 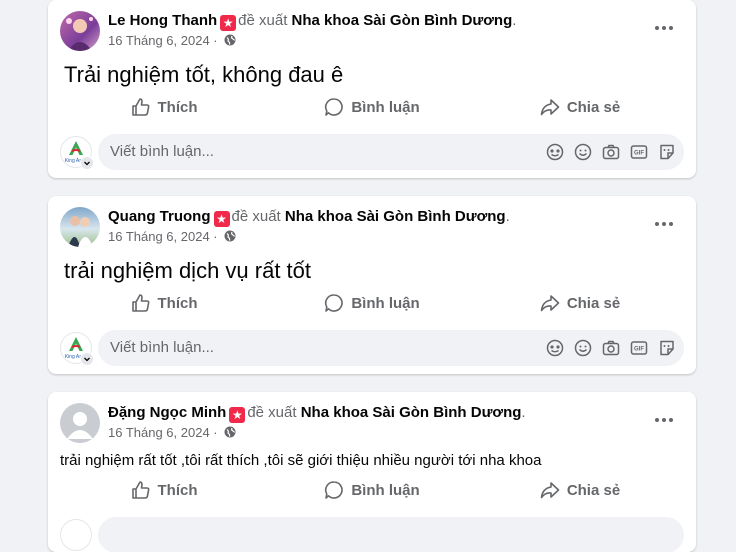 I want to click on avatar-icon, so click(x=76, y=535).